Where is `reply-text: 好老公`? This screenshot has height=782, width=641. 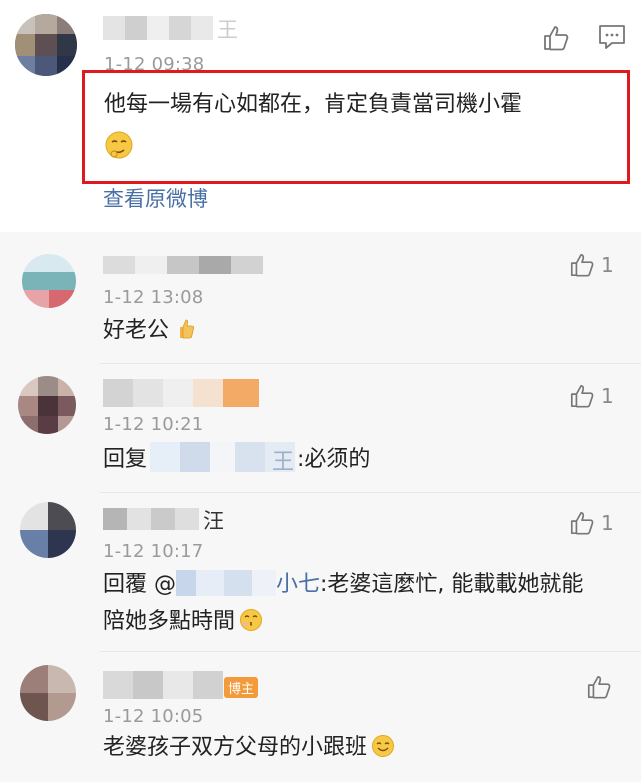
reply-text: 好老公 is located at coordinates (150, 330).